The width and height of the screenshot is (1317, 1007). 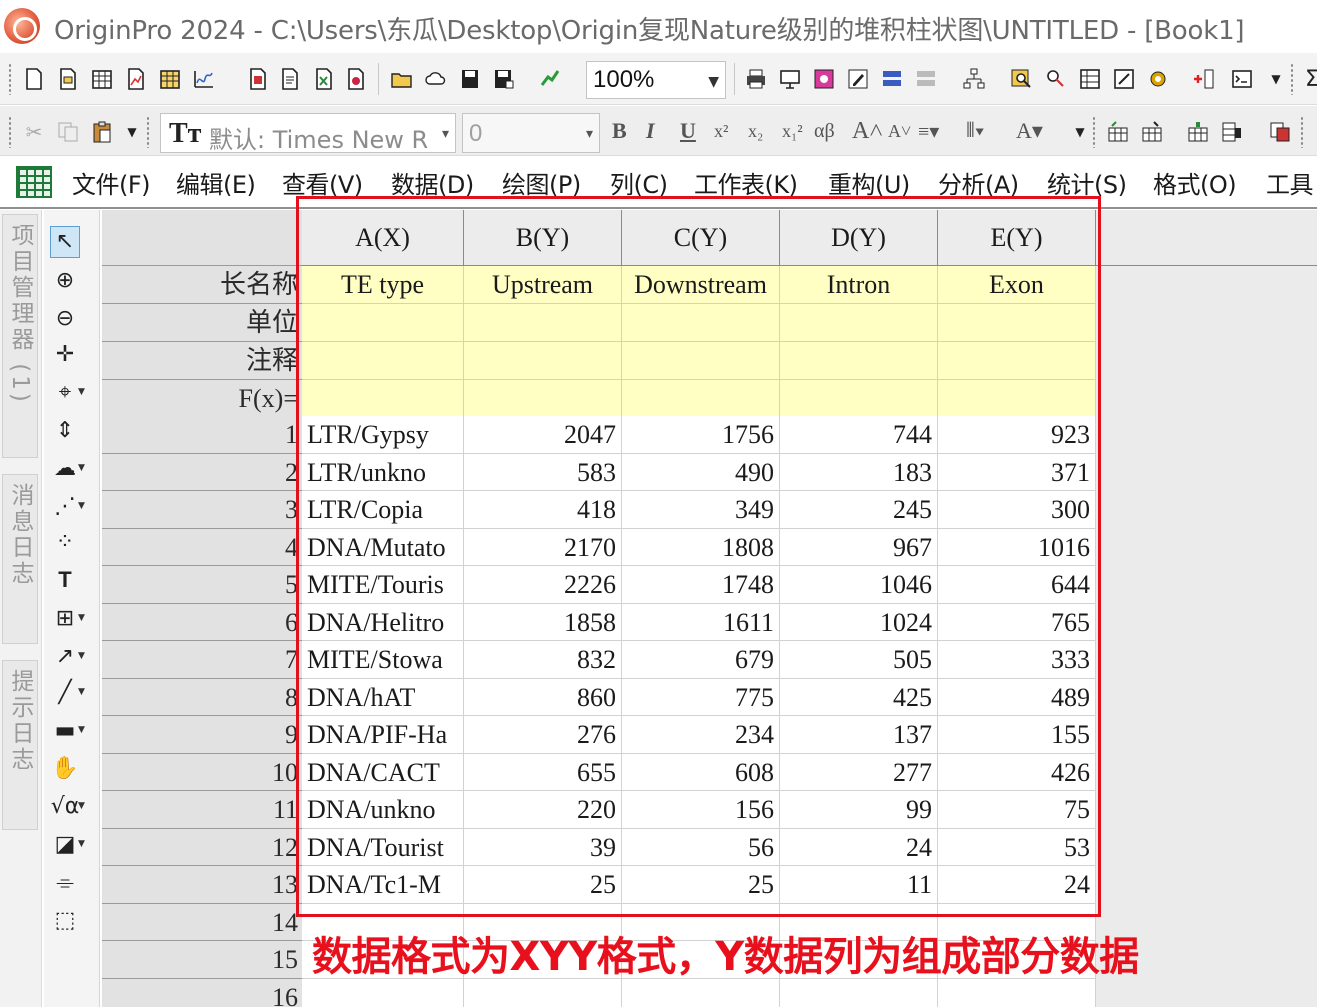 I want to click on menu-worksheet: 工作表(K), so click(x=746, y=182).